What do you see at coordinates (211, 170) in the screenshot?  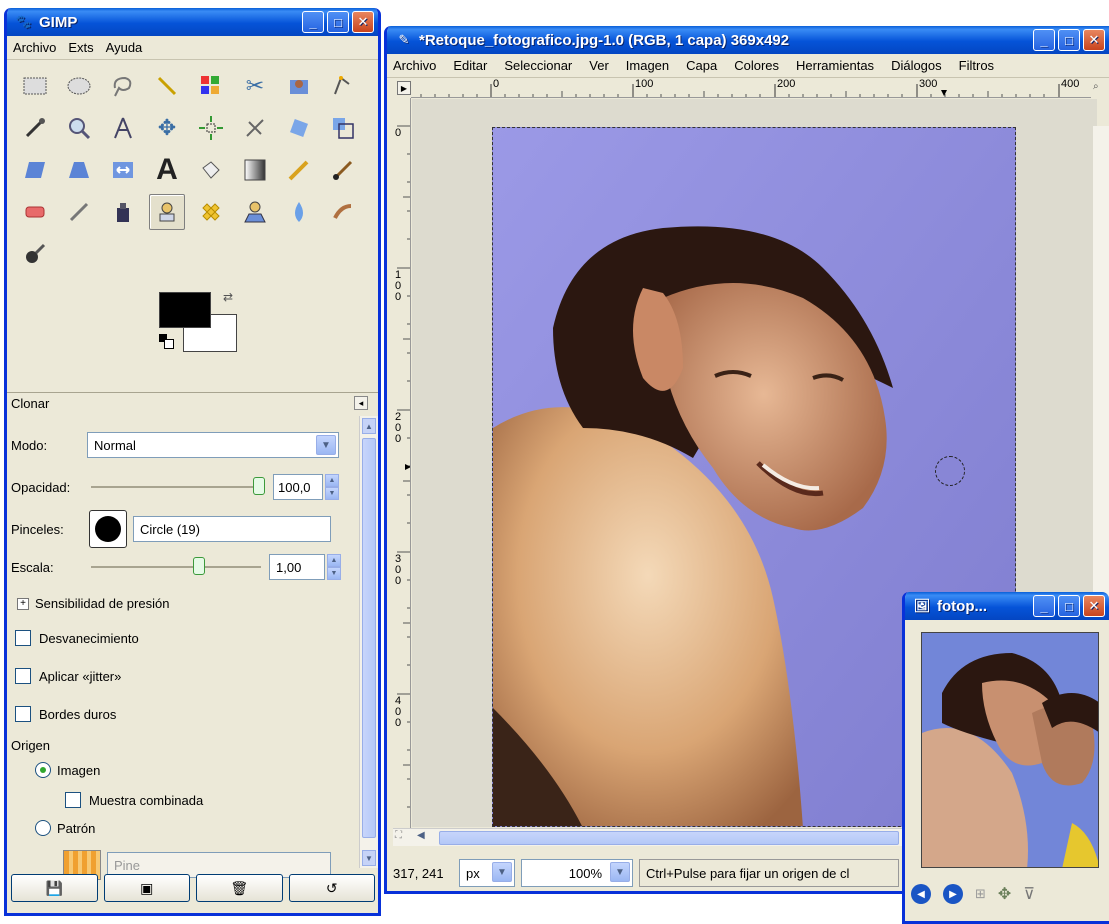 I see `bucket-fill-icon` at bounding box center [211, 170].